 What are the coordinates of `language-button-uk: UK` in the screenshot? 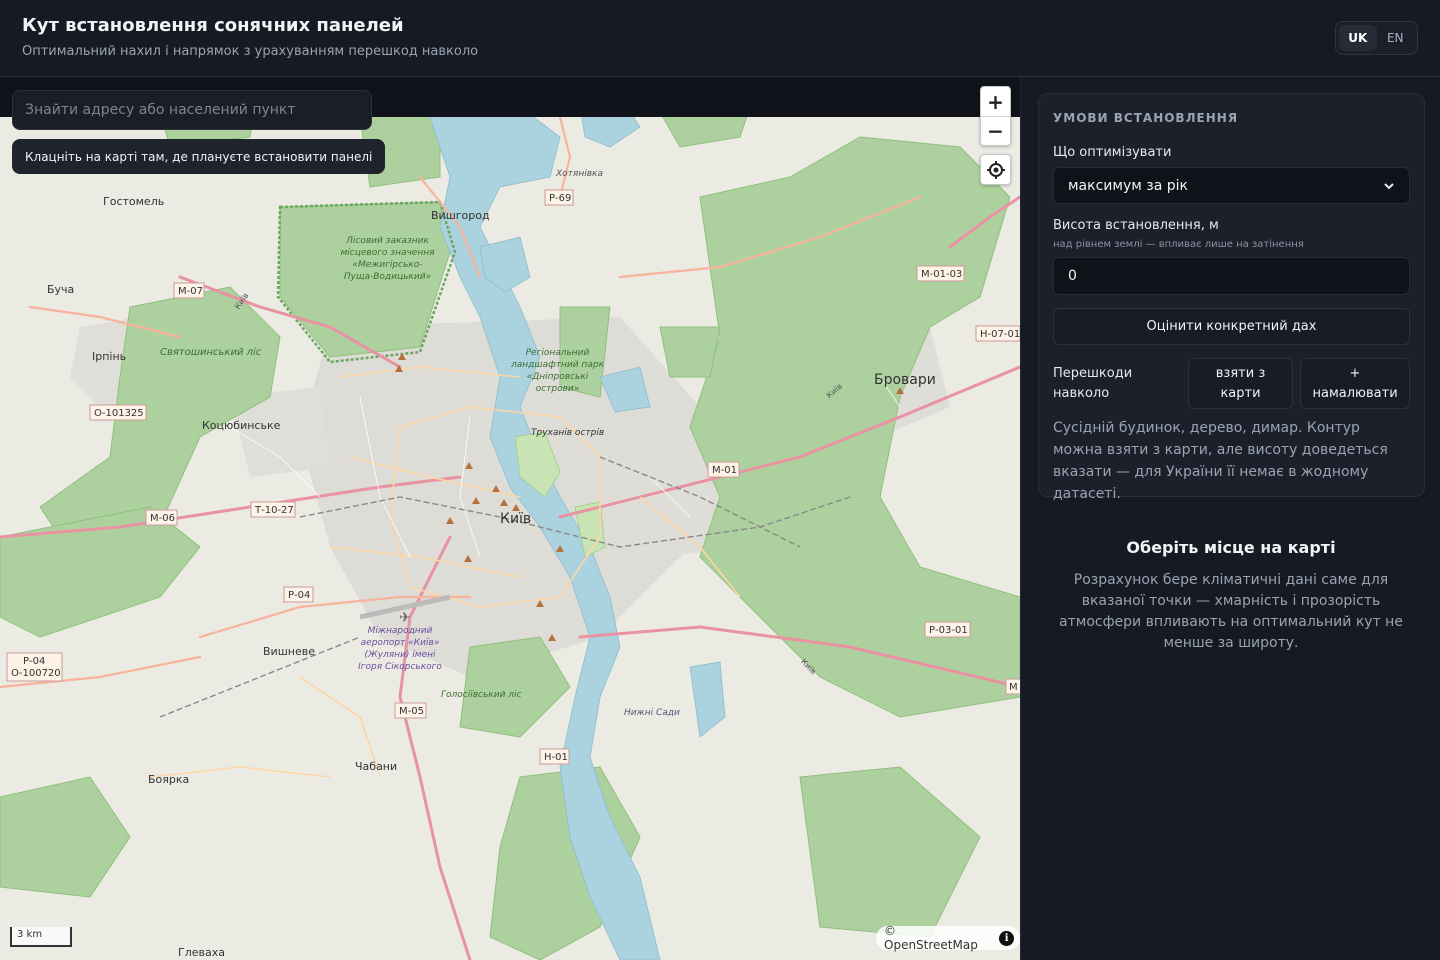 It's located at (1358, 38).